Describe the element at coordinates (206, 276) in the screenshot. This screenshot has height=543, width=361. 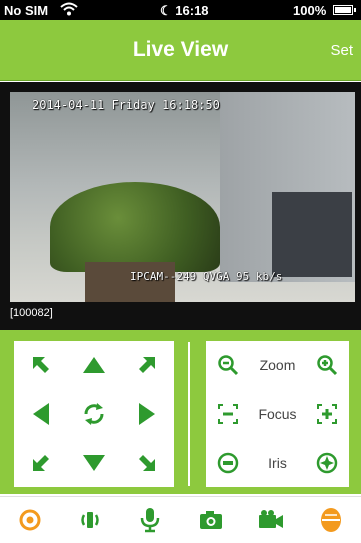
I see `osd-camera-info: IPCAM--249 QVGA 95 kb/s` at that location.